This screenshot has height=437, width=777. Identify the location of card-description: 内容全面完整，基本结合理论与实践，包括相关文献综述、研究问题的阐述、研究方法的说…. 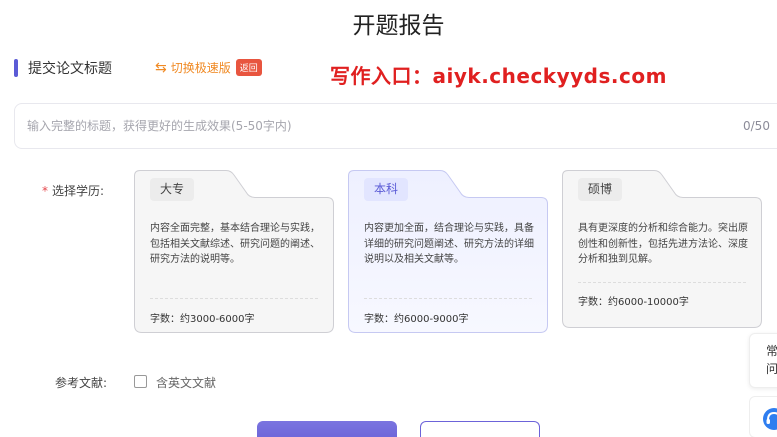
(235, 244).